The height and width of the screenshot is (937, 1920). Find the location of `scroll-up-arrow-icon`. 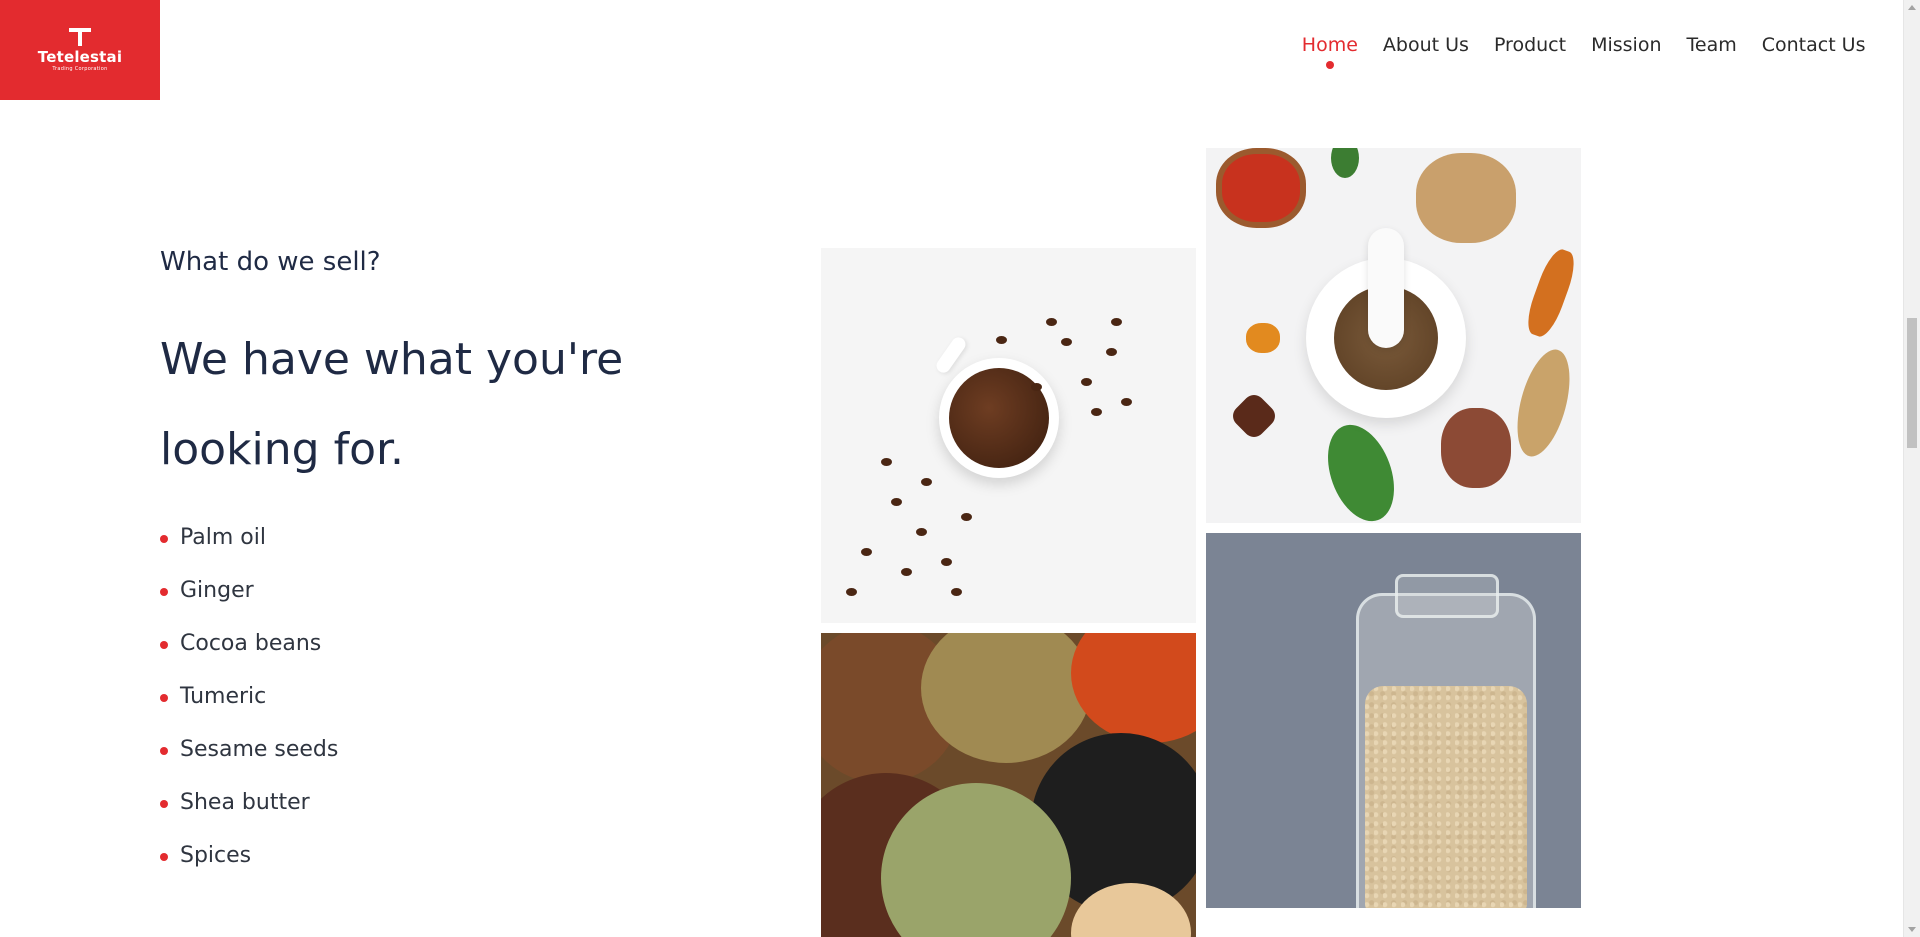

scroll-up-arrow-icon is located at coordinates (1912, 7).